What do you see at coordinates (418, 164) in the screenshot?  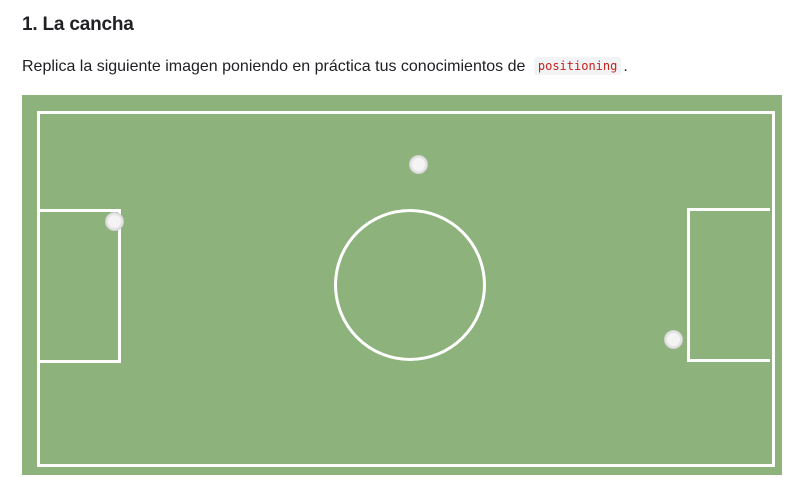 I see `ball-top` at bounding box center [418, 164].